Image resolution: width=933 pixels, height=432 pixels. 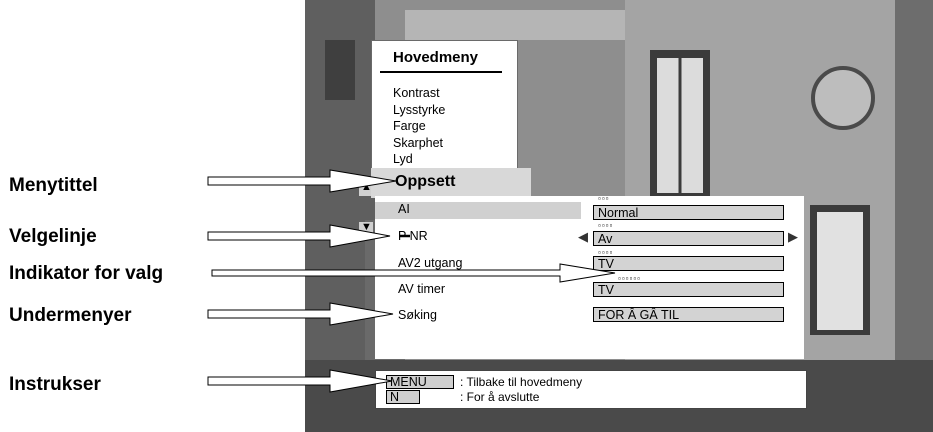 I want to click on arrow-velgelinje, so click(x=299, y=236).